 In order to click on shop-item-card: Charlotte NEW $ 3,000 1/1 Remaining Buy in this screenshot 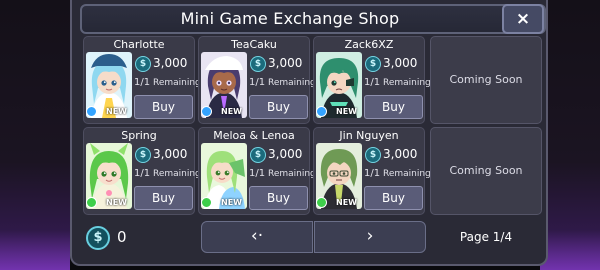, I will do `click(142, 80)`.